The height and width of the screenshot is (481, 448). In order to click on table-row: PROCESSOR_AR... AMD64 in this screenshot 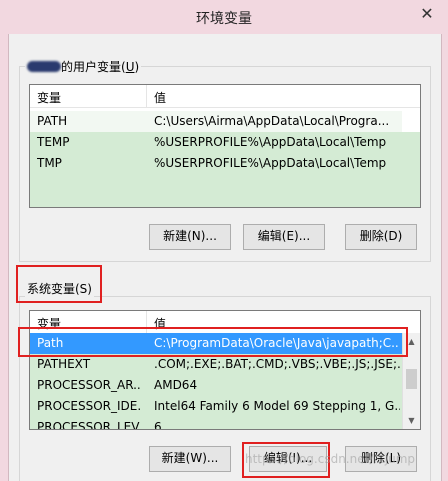, I will do `click(216, 385)`.